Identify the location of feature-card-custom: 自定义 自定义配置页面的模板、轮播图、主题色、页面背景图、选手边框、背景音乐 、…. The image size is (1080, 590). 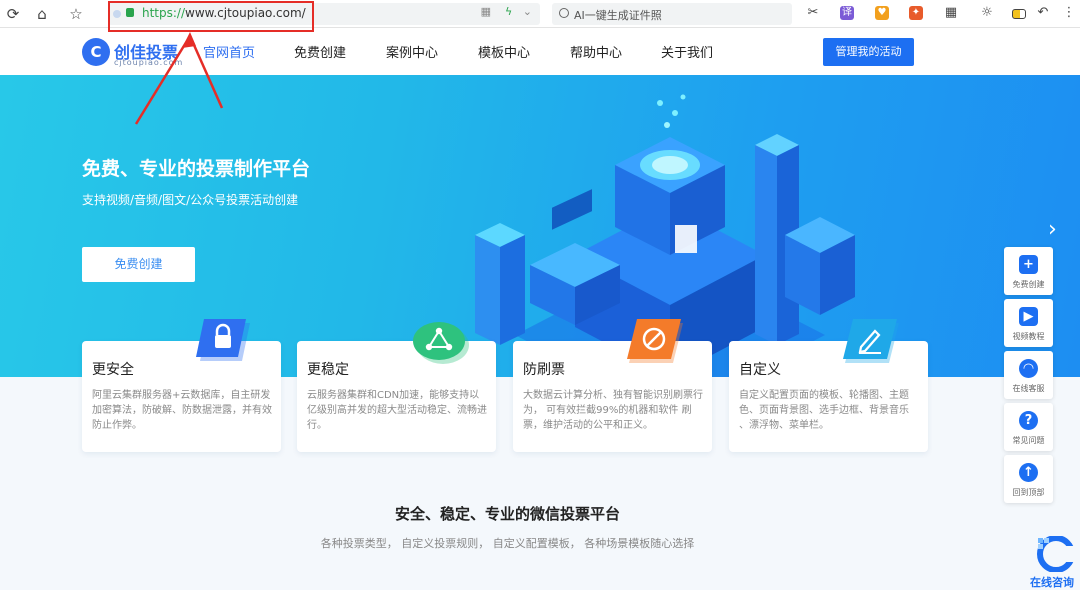
(828, 385).